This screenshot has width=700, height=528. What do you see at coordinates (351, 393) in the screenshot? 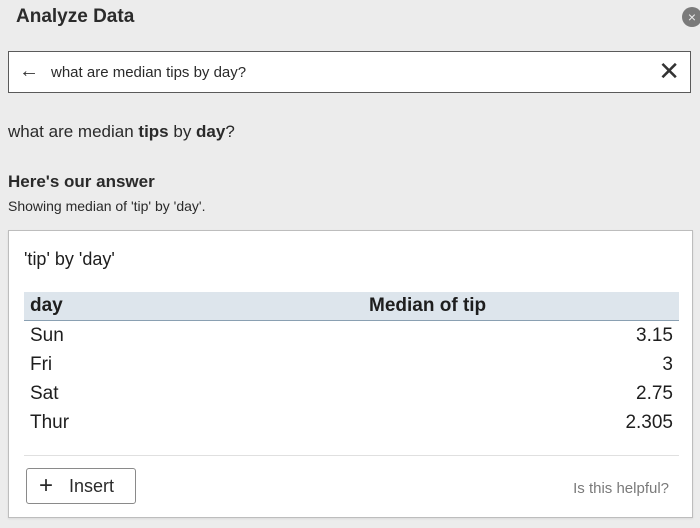
I see `table-row: Sat 2.75` at bounding box center [351, 393].